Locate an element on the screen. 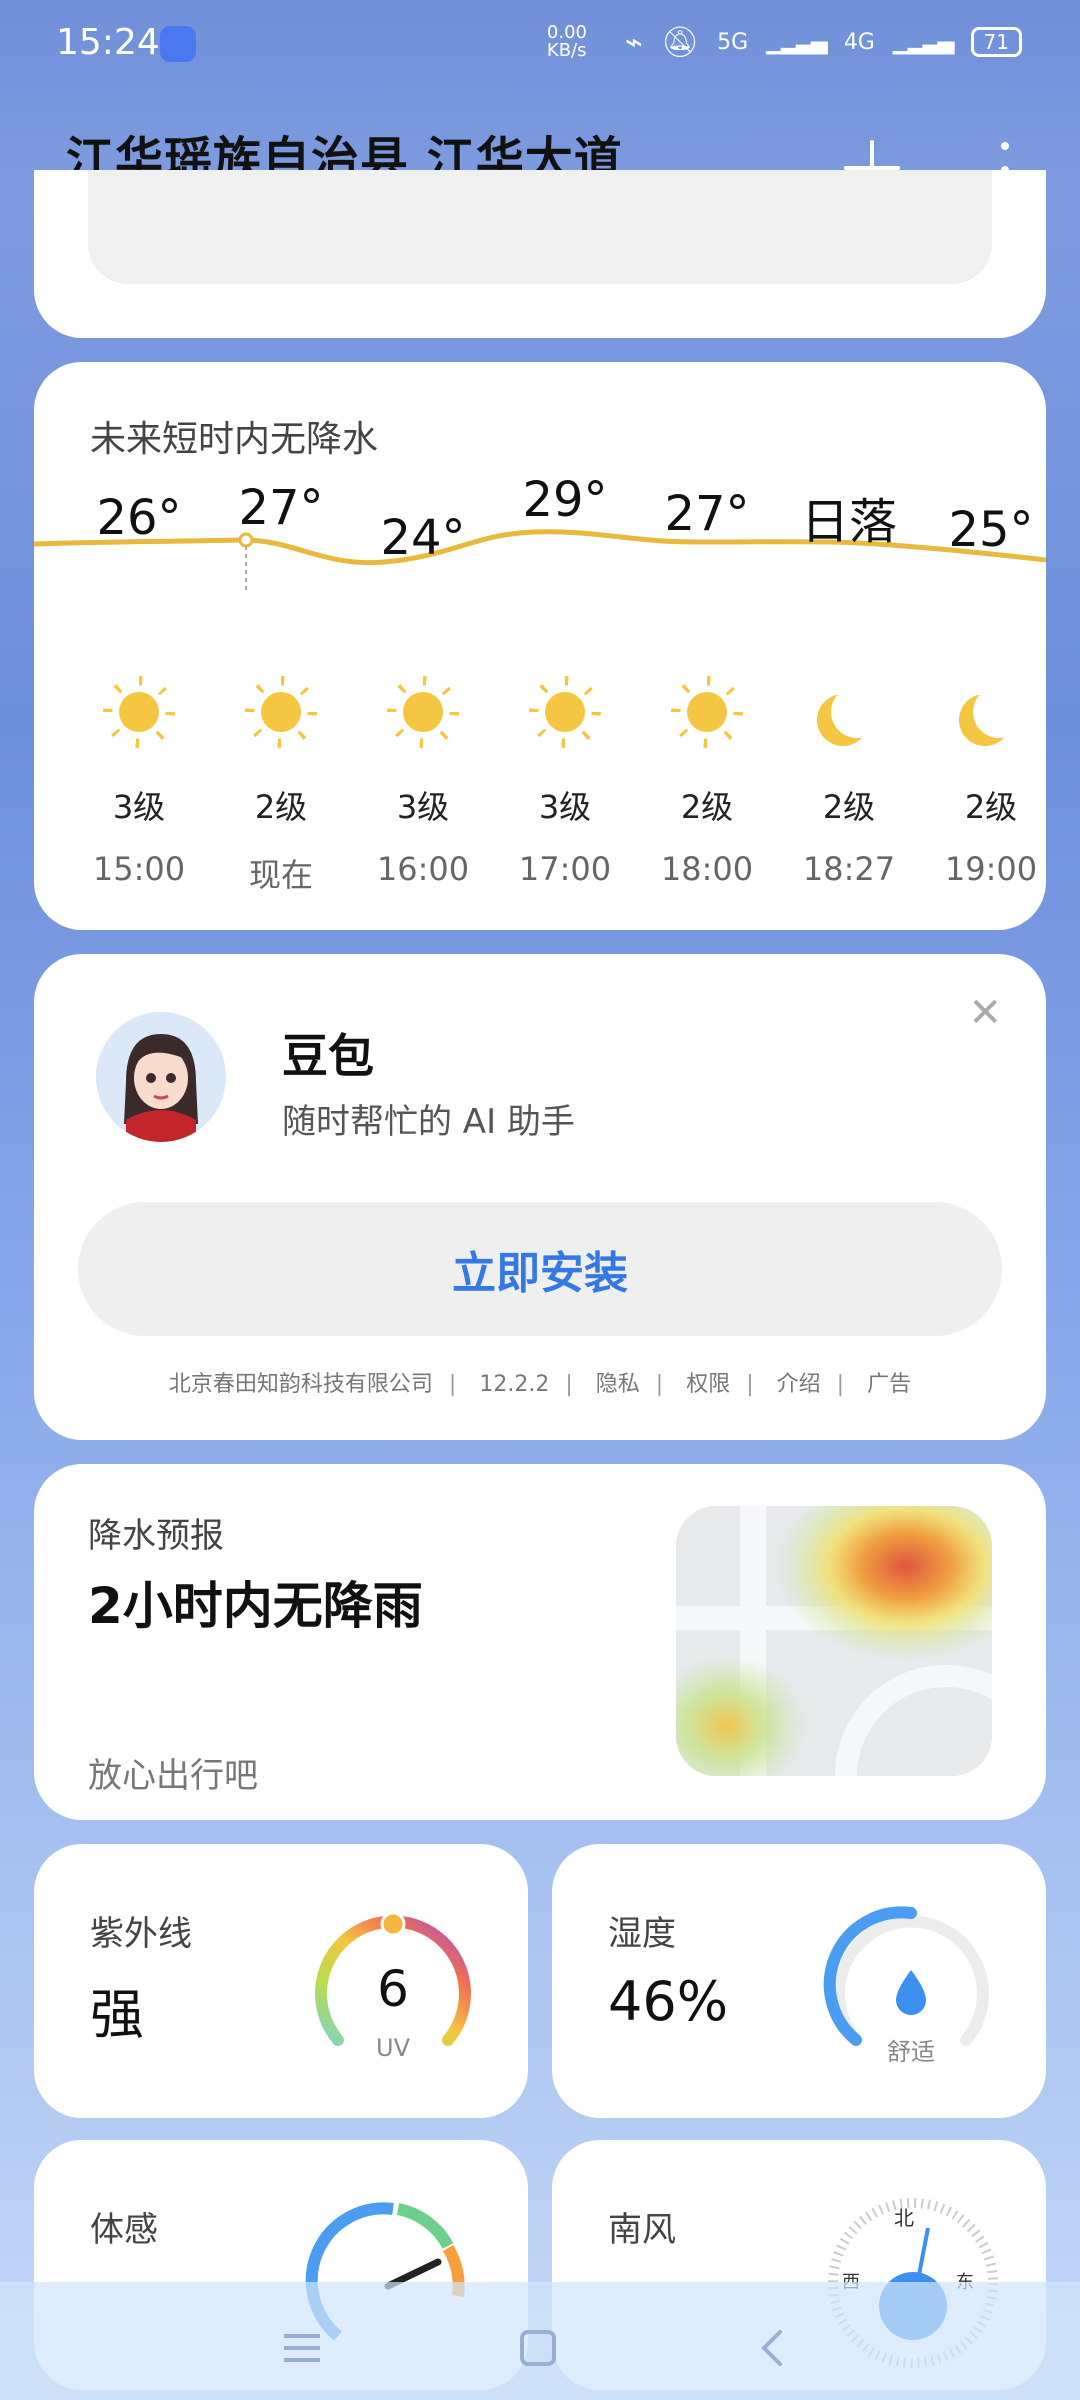  recent-apps-icon is located at coordinates (302, 2348).